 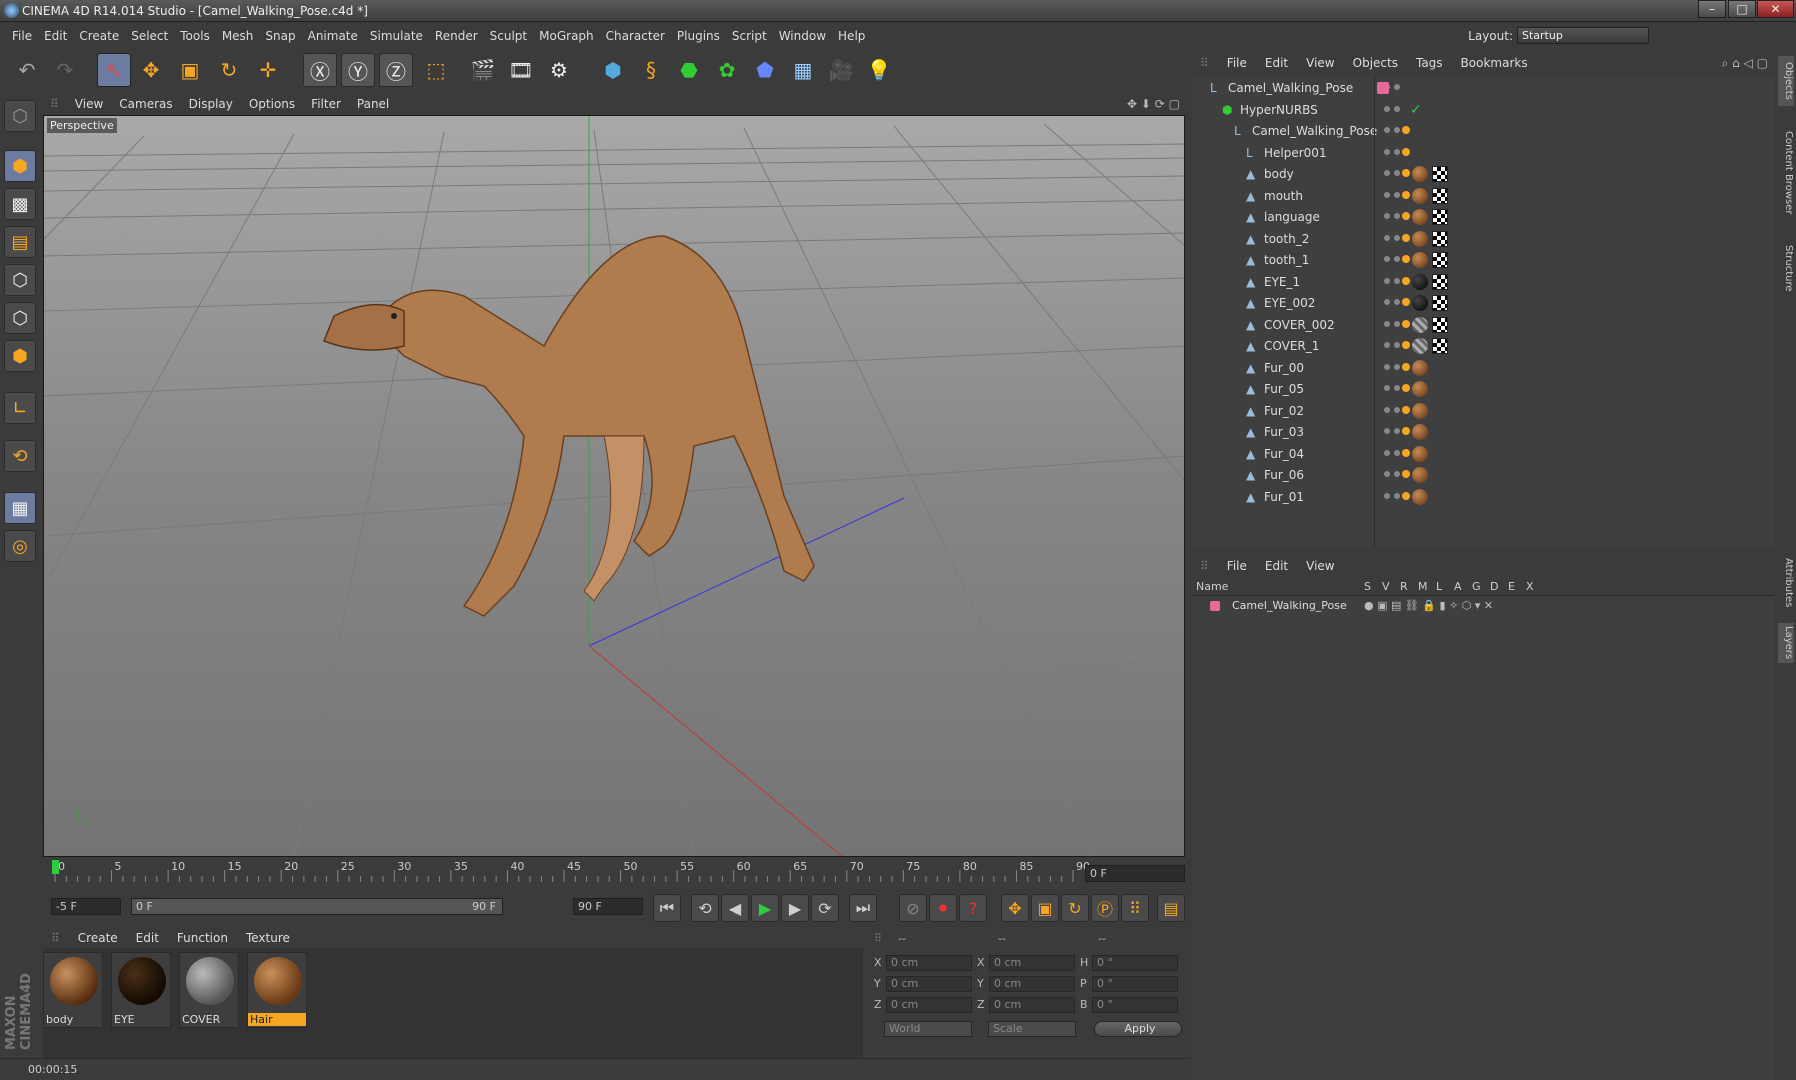 What do you see at coordinates (20, 204) in the screenshot?
I see `texture-mode-icon: ▩` at bounding box center [20, 204].